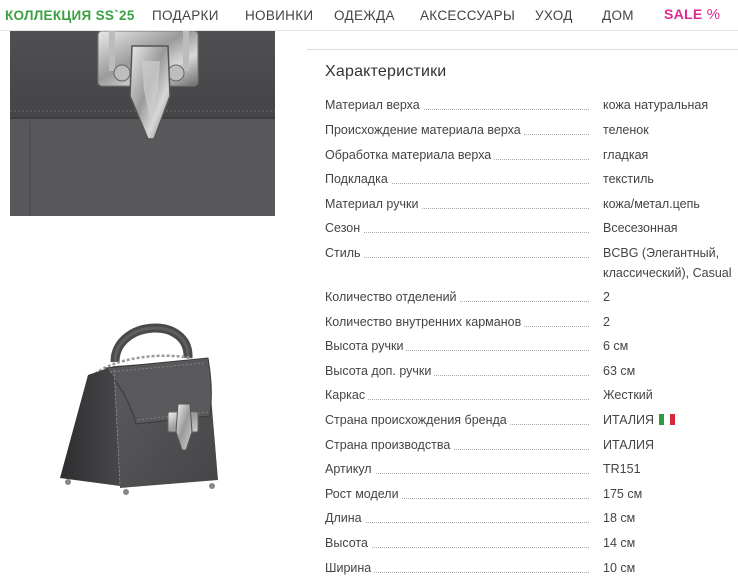 The height and width of the screenshot is (581, 738). What do you see at coordinates (628, 395) in the screenshot?
I see `spec-value: Жесткий` at bounding box center [628, 395].